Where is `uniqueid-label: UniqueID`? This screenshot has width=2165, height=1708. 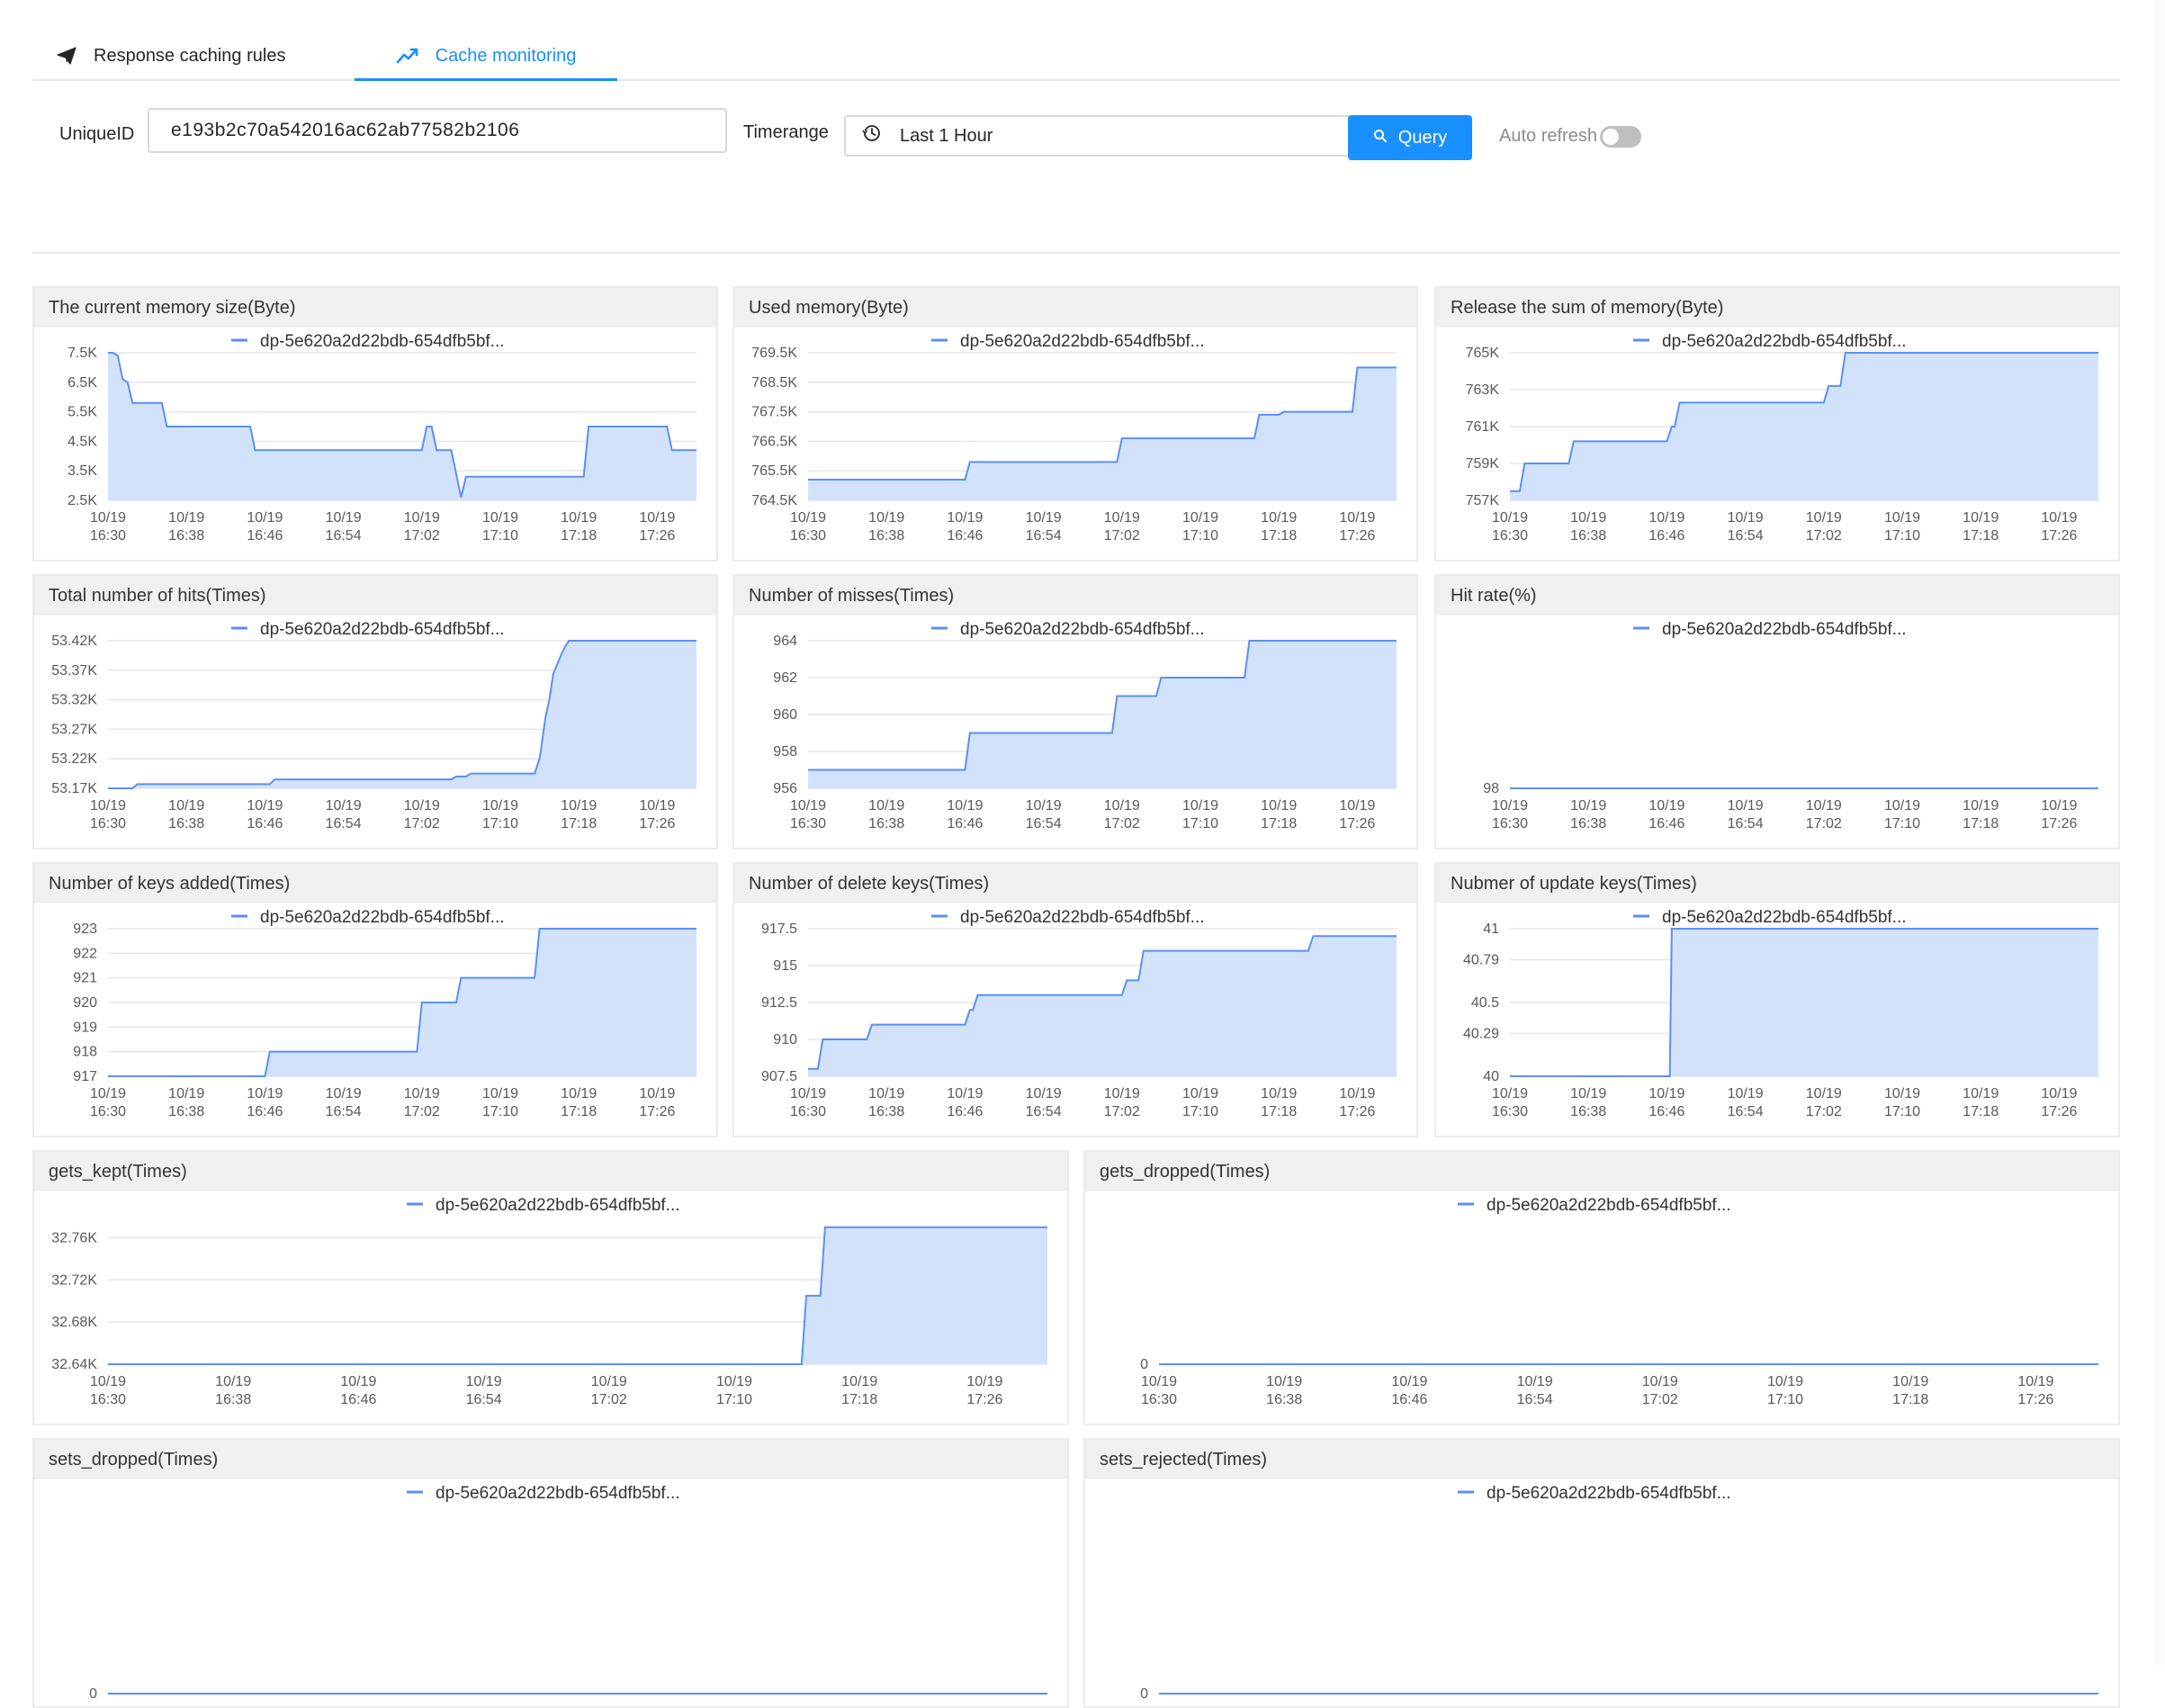
uniqueid-label: UniqueID is located at coordinates (97, 134).